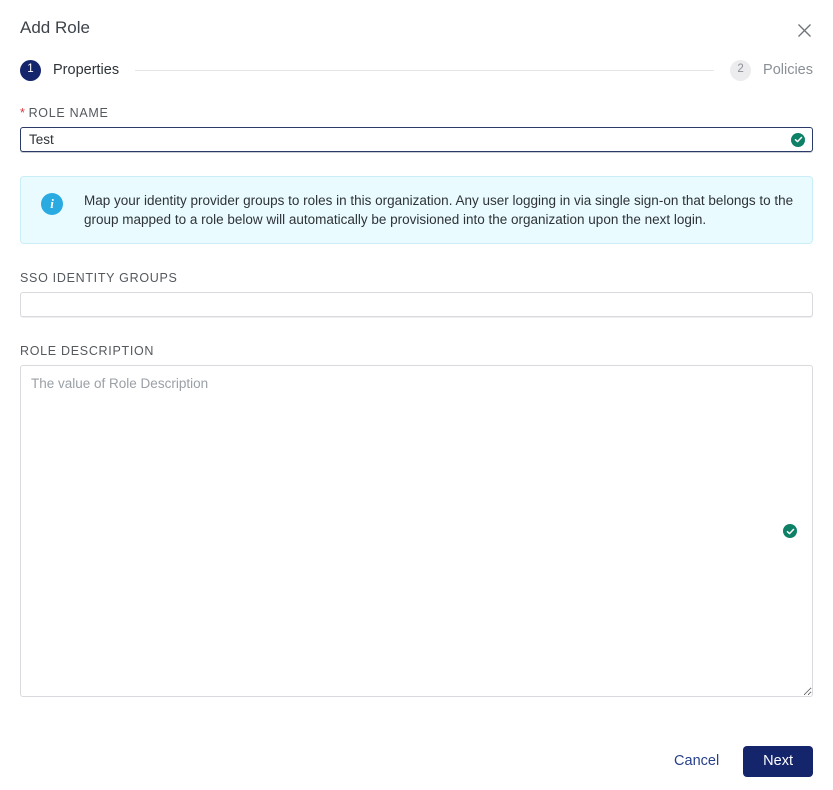  I want to click on cancel-button: Cancel, so click(696, 761).